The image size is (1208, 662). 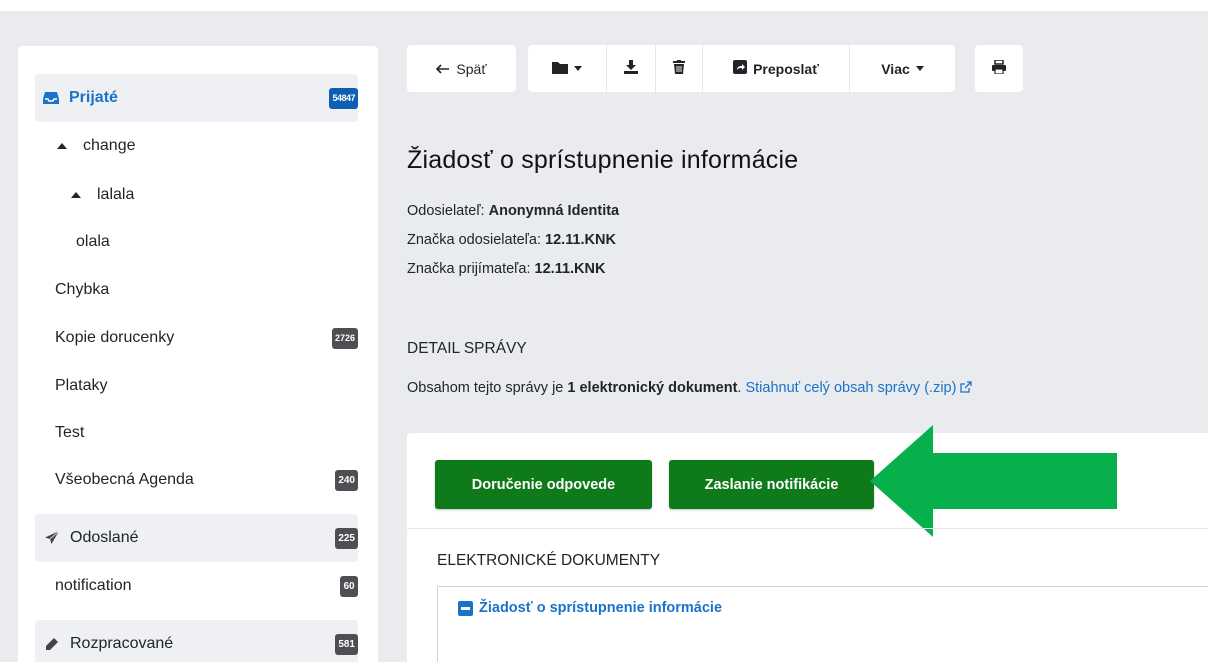 I want to click on sender-ref-row: Značka odosielateľa: 12.11.KNK, so click(x=511, y=240).